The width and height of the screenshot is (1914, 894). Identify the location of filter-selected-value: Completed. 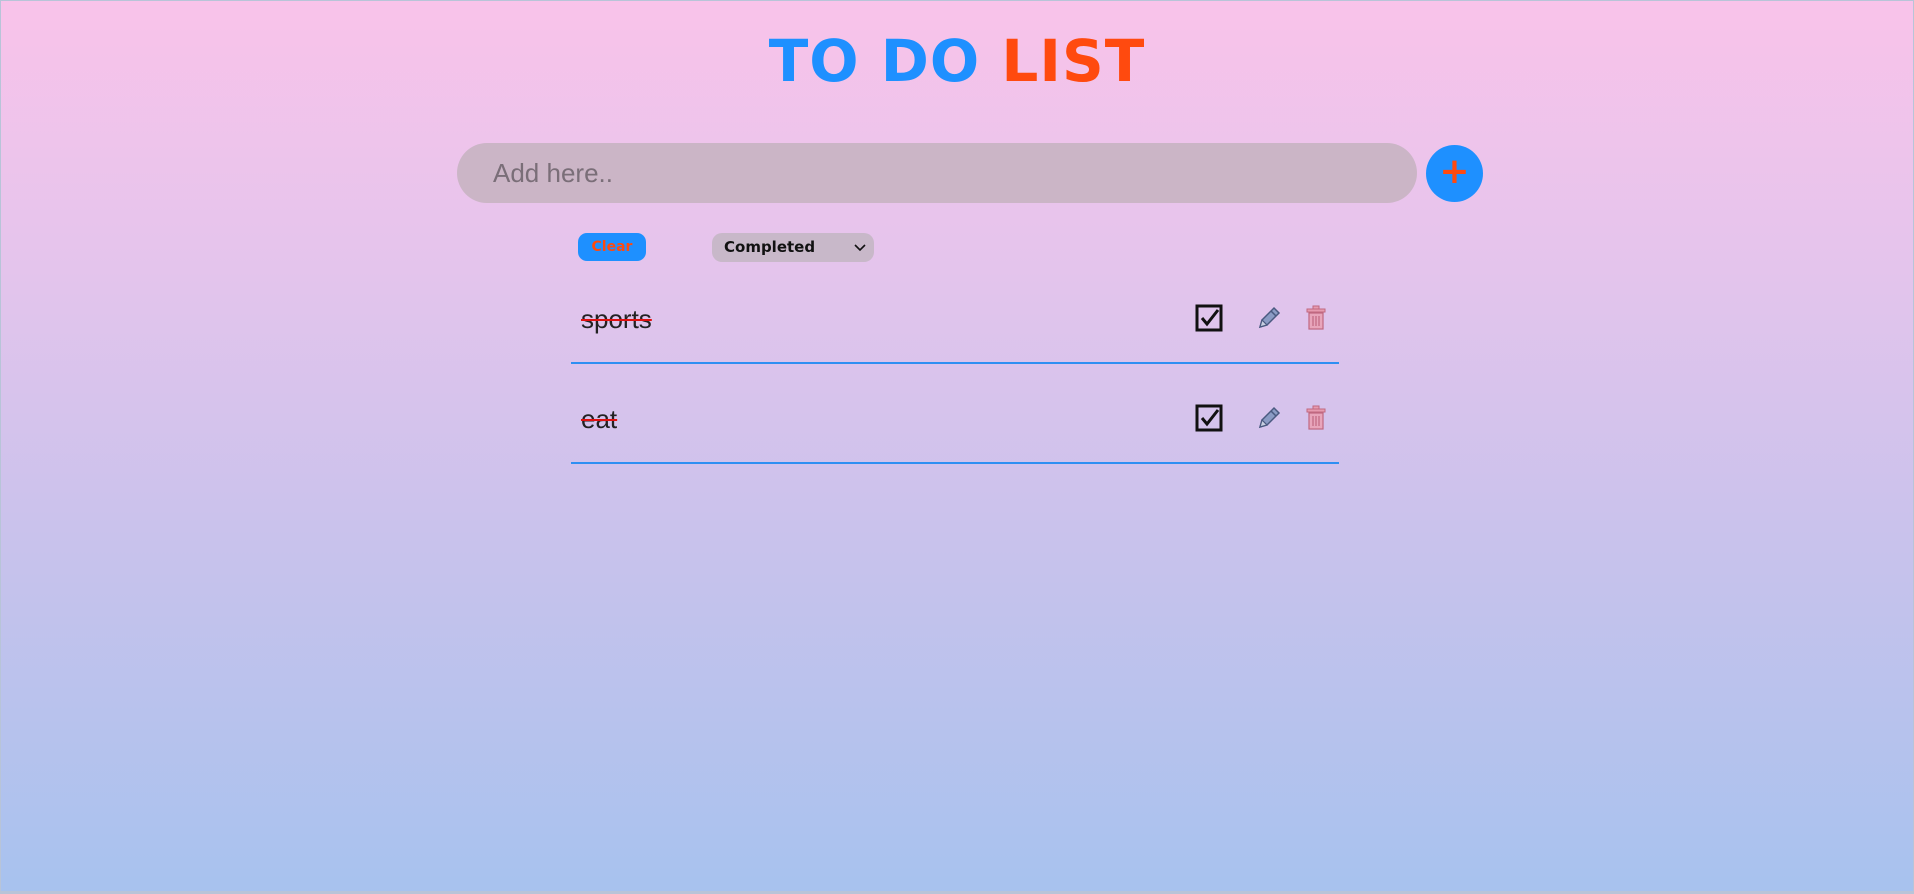
(770, 247).